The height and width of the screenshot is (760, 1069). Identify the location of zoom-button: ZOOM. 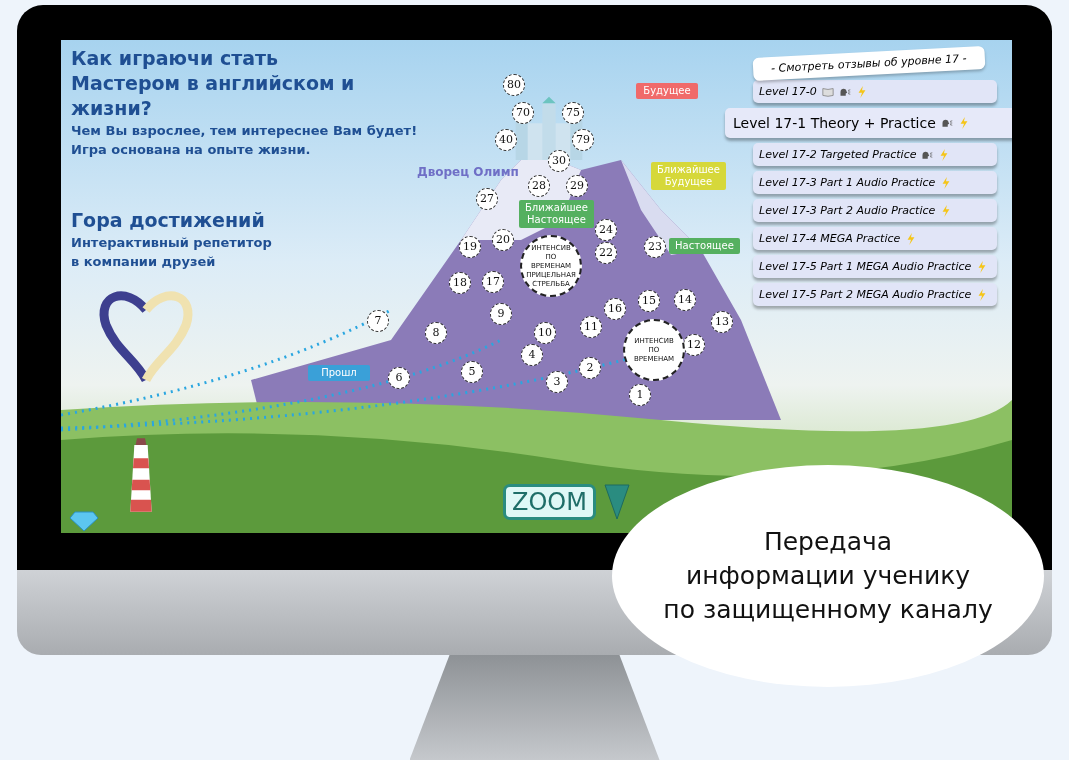
(549, 502).